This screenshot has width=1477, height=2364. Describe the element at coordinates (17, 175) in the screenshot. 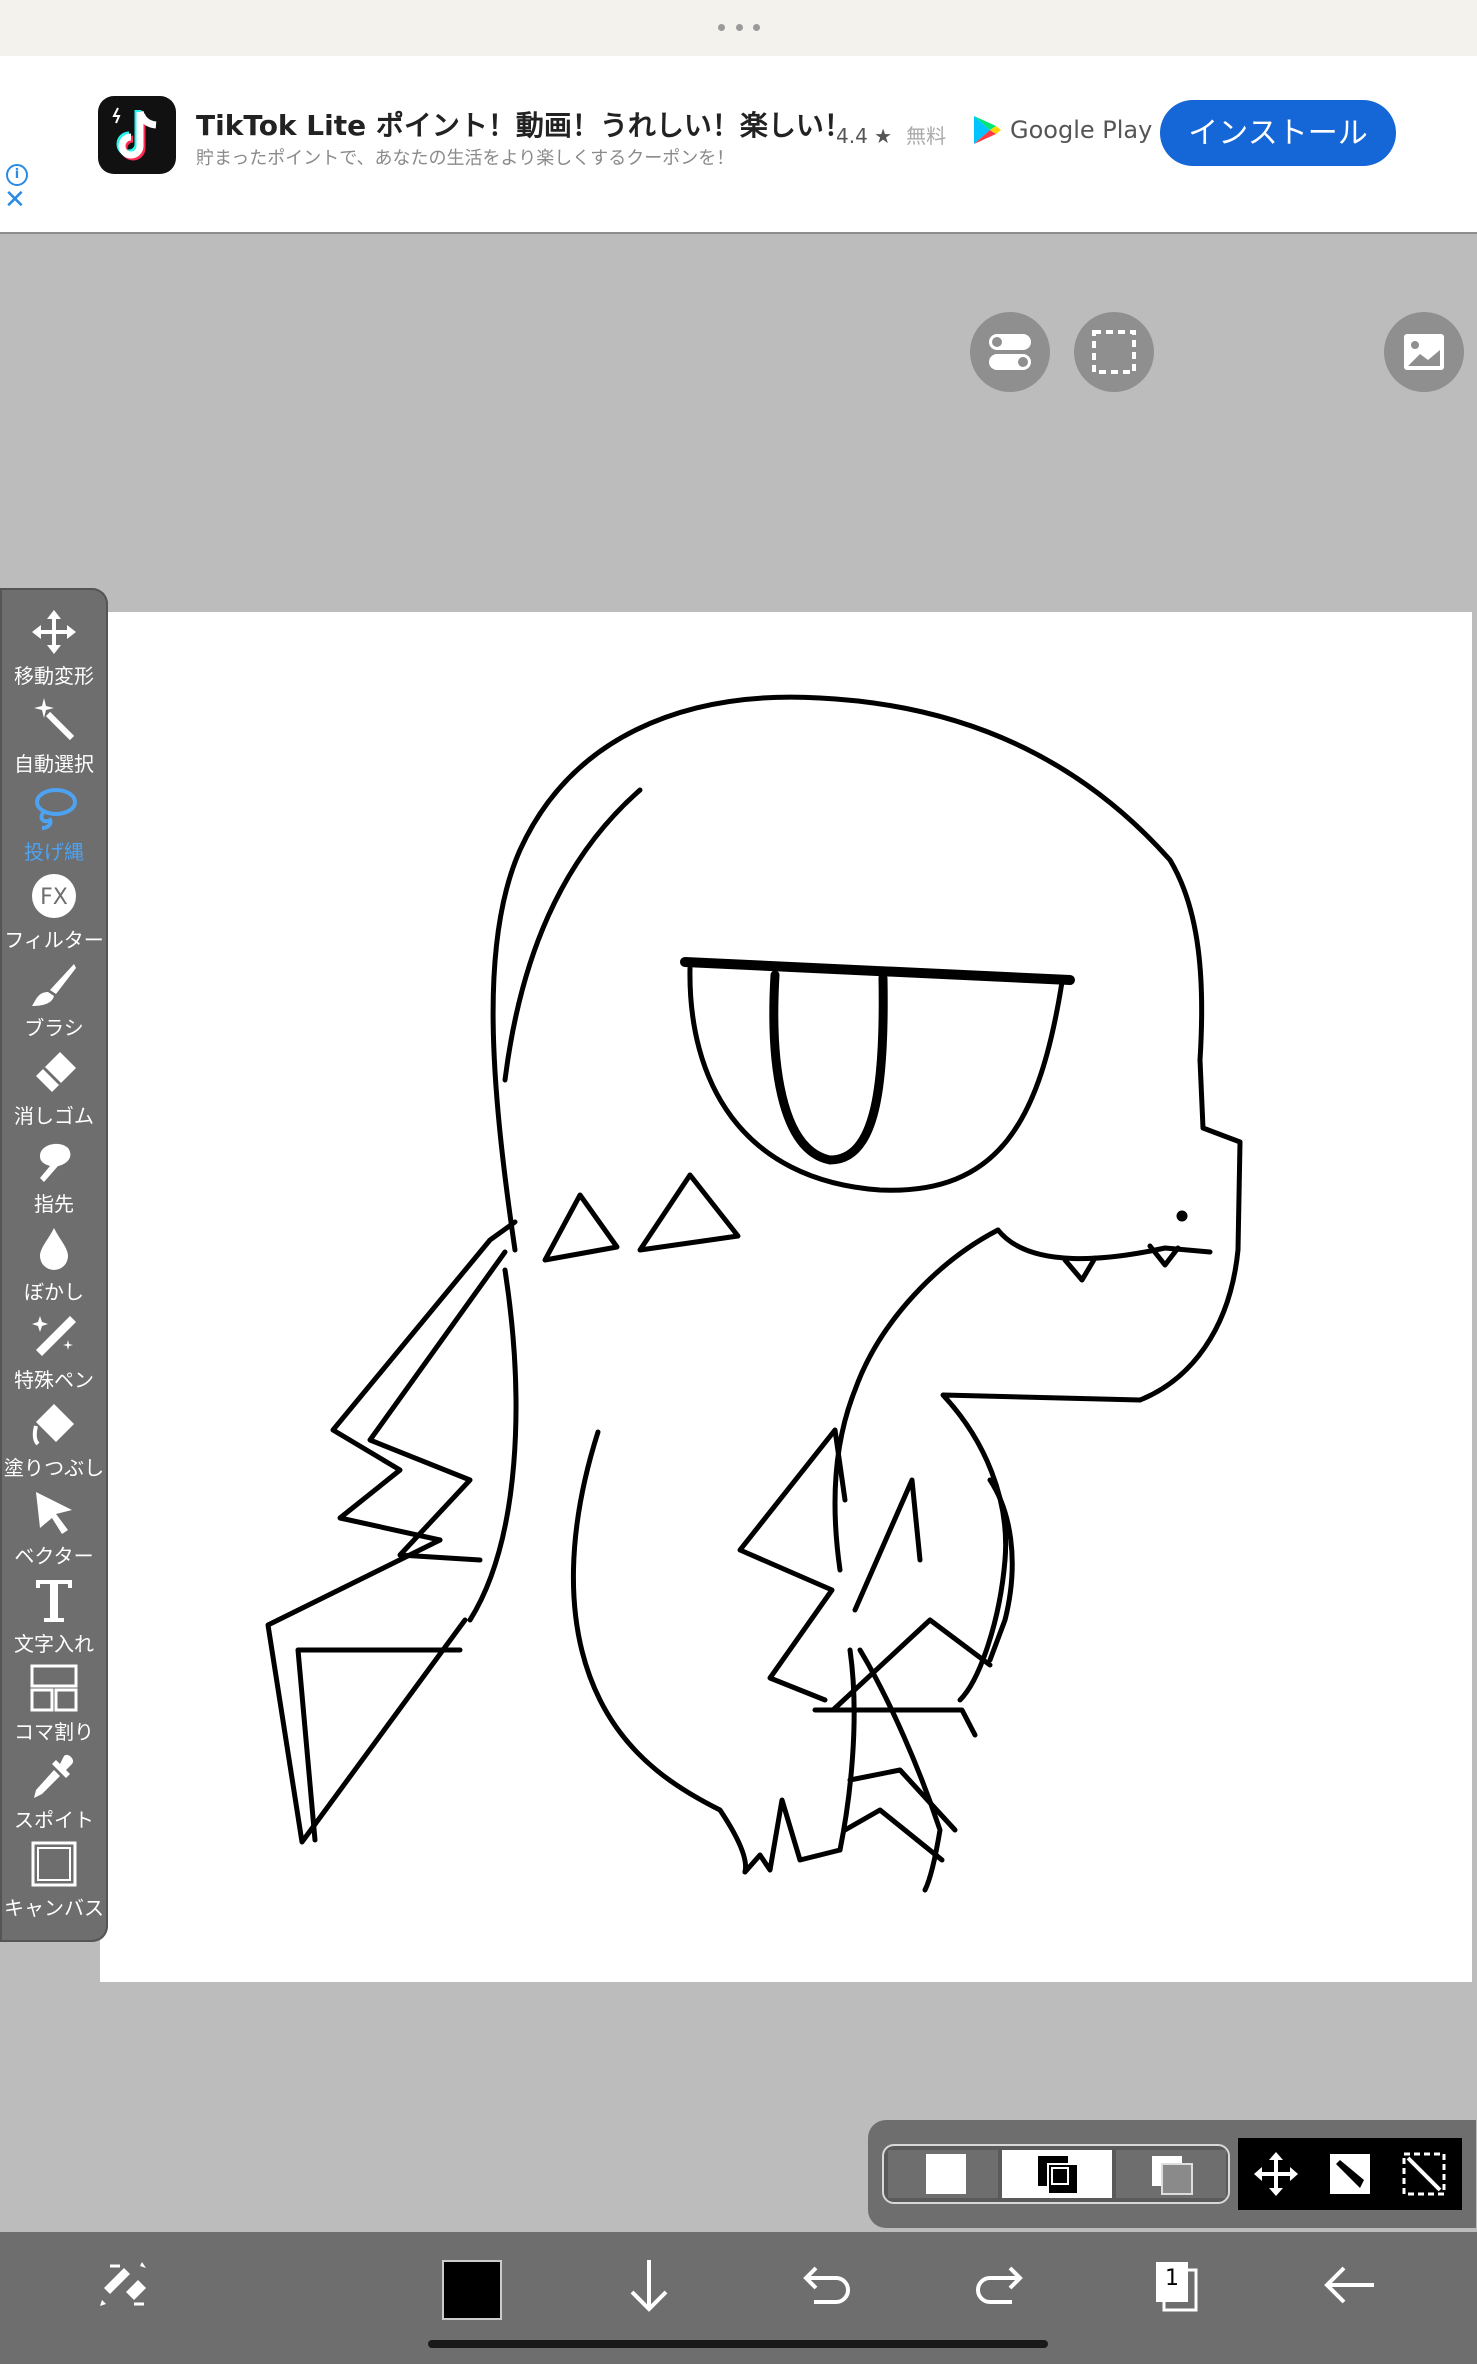

I see `ad-info-icon: i` at that location.